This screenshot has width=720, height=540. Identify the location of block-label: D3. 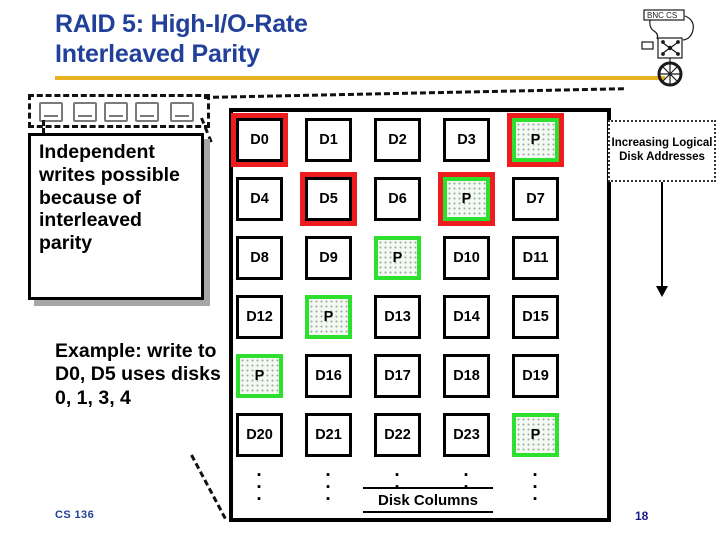
(466, 140).